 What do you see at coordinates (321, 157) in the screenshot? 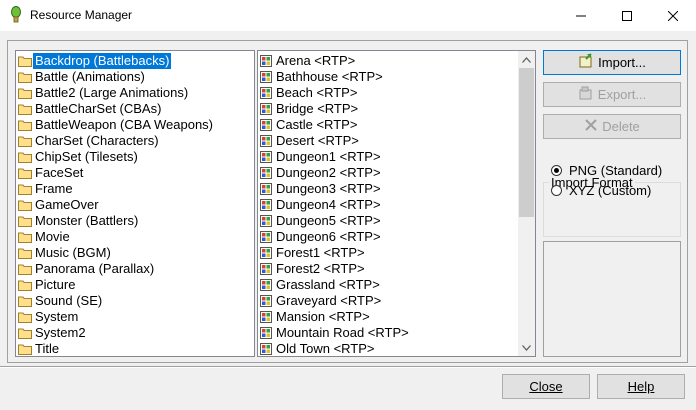
I see `file-list-item: Dungeon1 <RTP>` at bounding box center [321, 157].